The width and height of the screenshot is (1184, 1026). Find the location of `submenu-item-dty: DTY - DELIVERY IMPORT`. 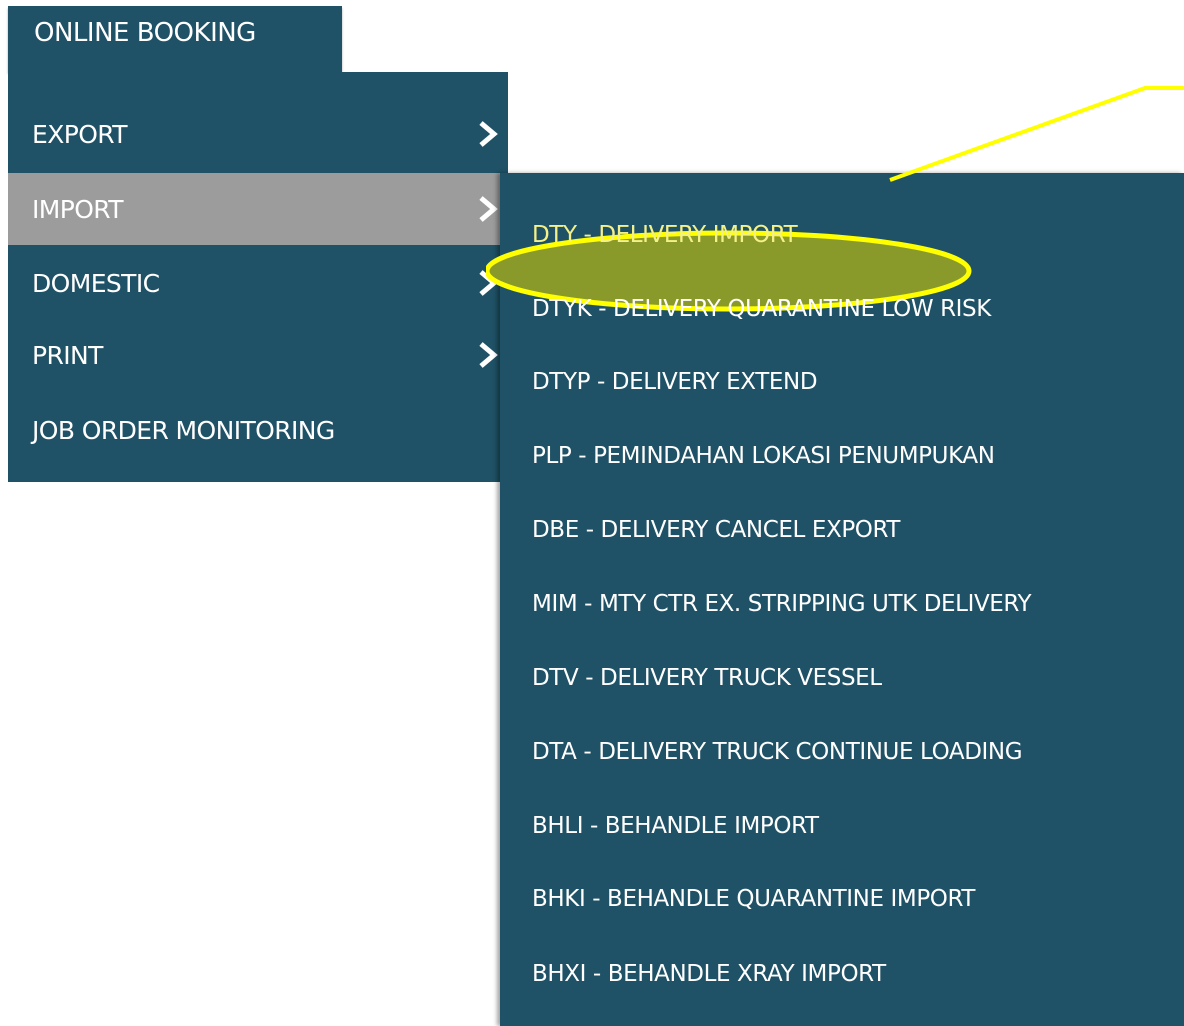

submenu-item-dty: DTY - DELIVERY IMPORT is located at coordinates (665, 235).